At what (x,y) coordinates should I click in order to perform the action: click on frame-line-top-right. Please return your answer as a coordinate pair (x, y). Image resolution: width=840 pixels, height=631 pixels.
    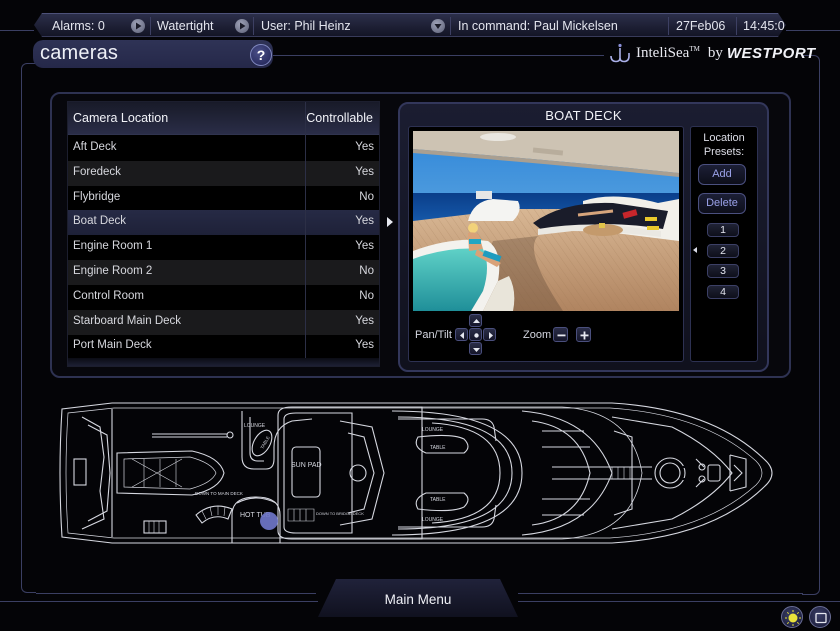
    Looking at the image, I should click on (813, 30).